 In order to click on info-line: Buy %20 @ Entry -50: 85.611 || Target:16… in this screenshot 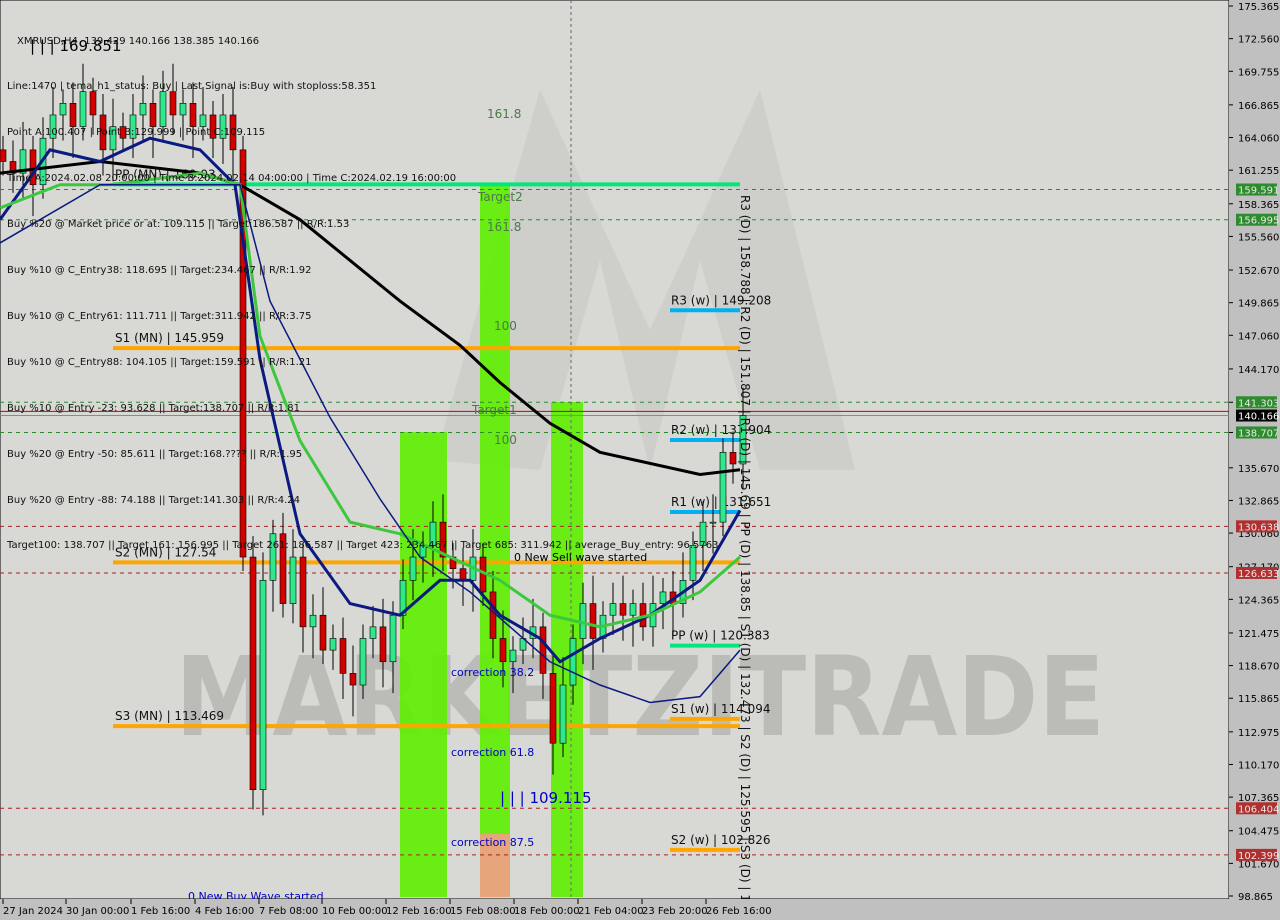, I will do `click(155, 454)`.